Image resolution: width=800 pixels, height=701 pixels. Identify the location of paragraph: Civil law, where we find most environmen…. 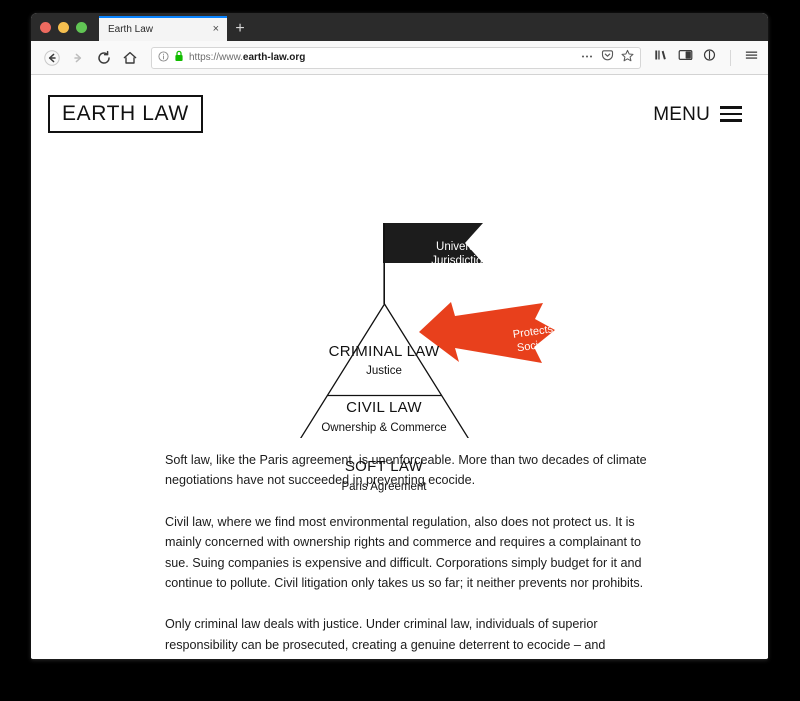
(404, 552).